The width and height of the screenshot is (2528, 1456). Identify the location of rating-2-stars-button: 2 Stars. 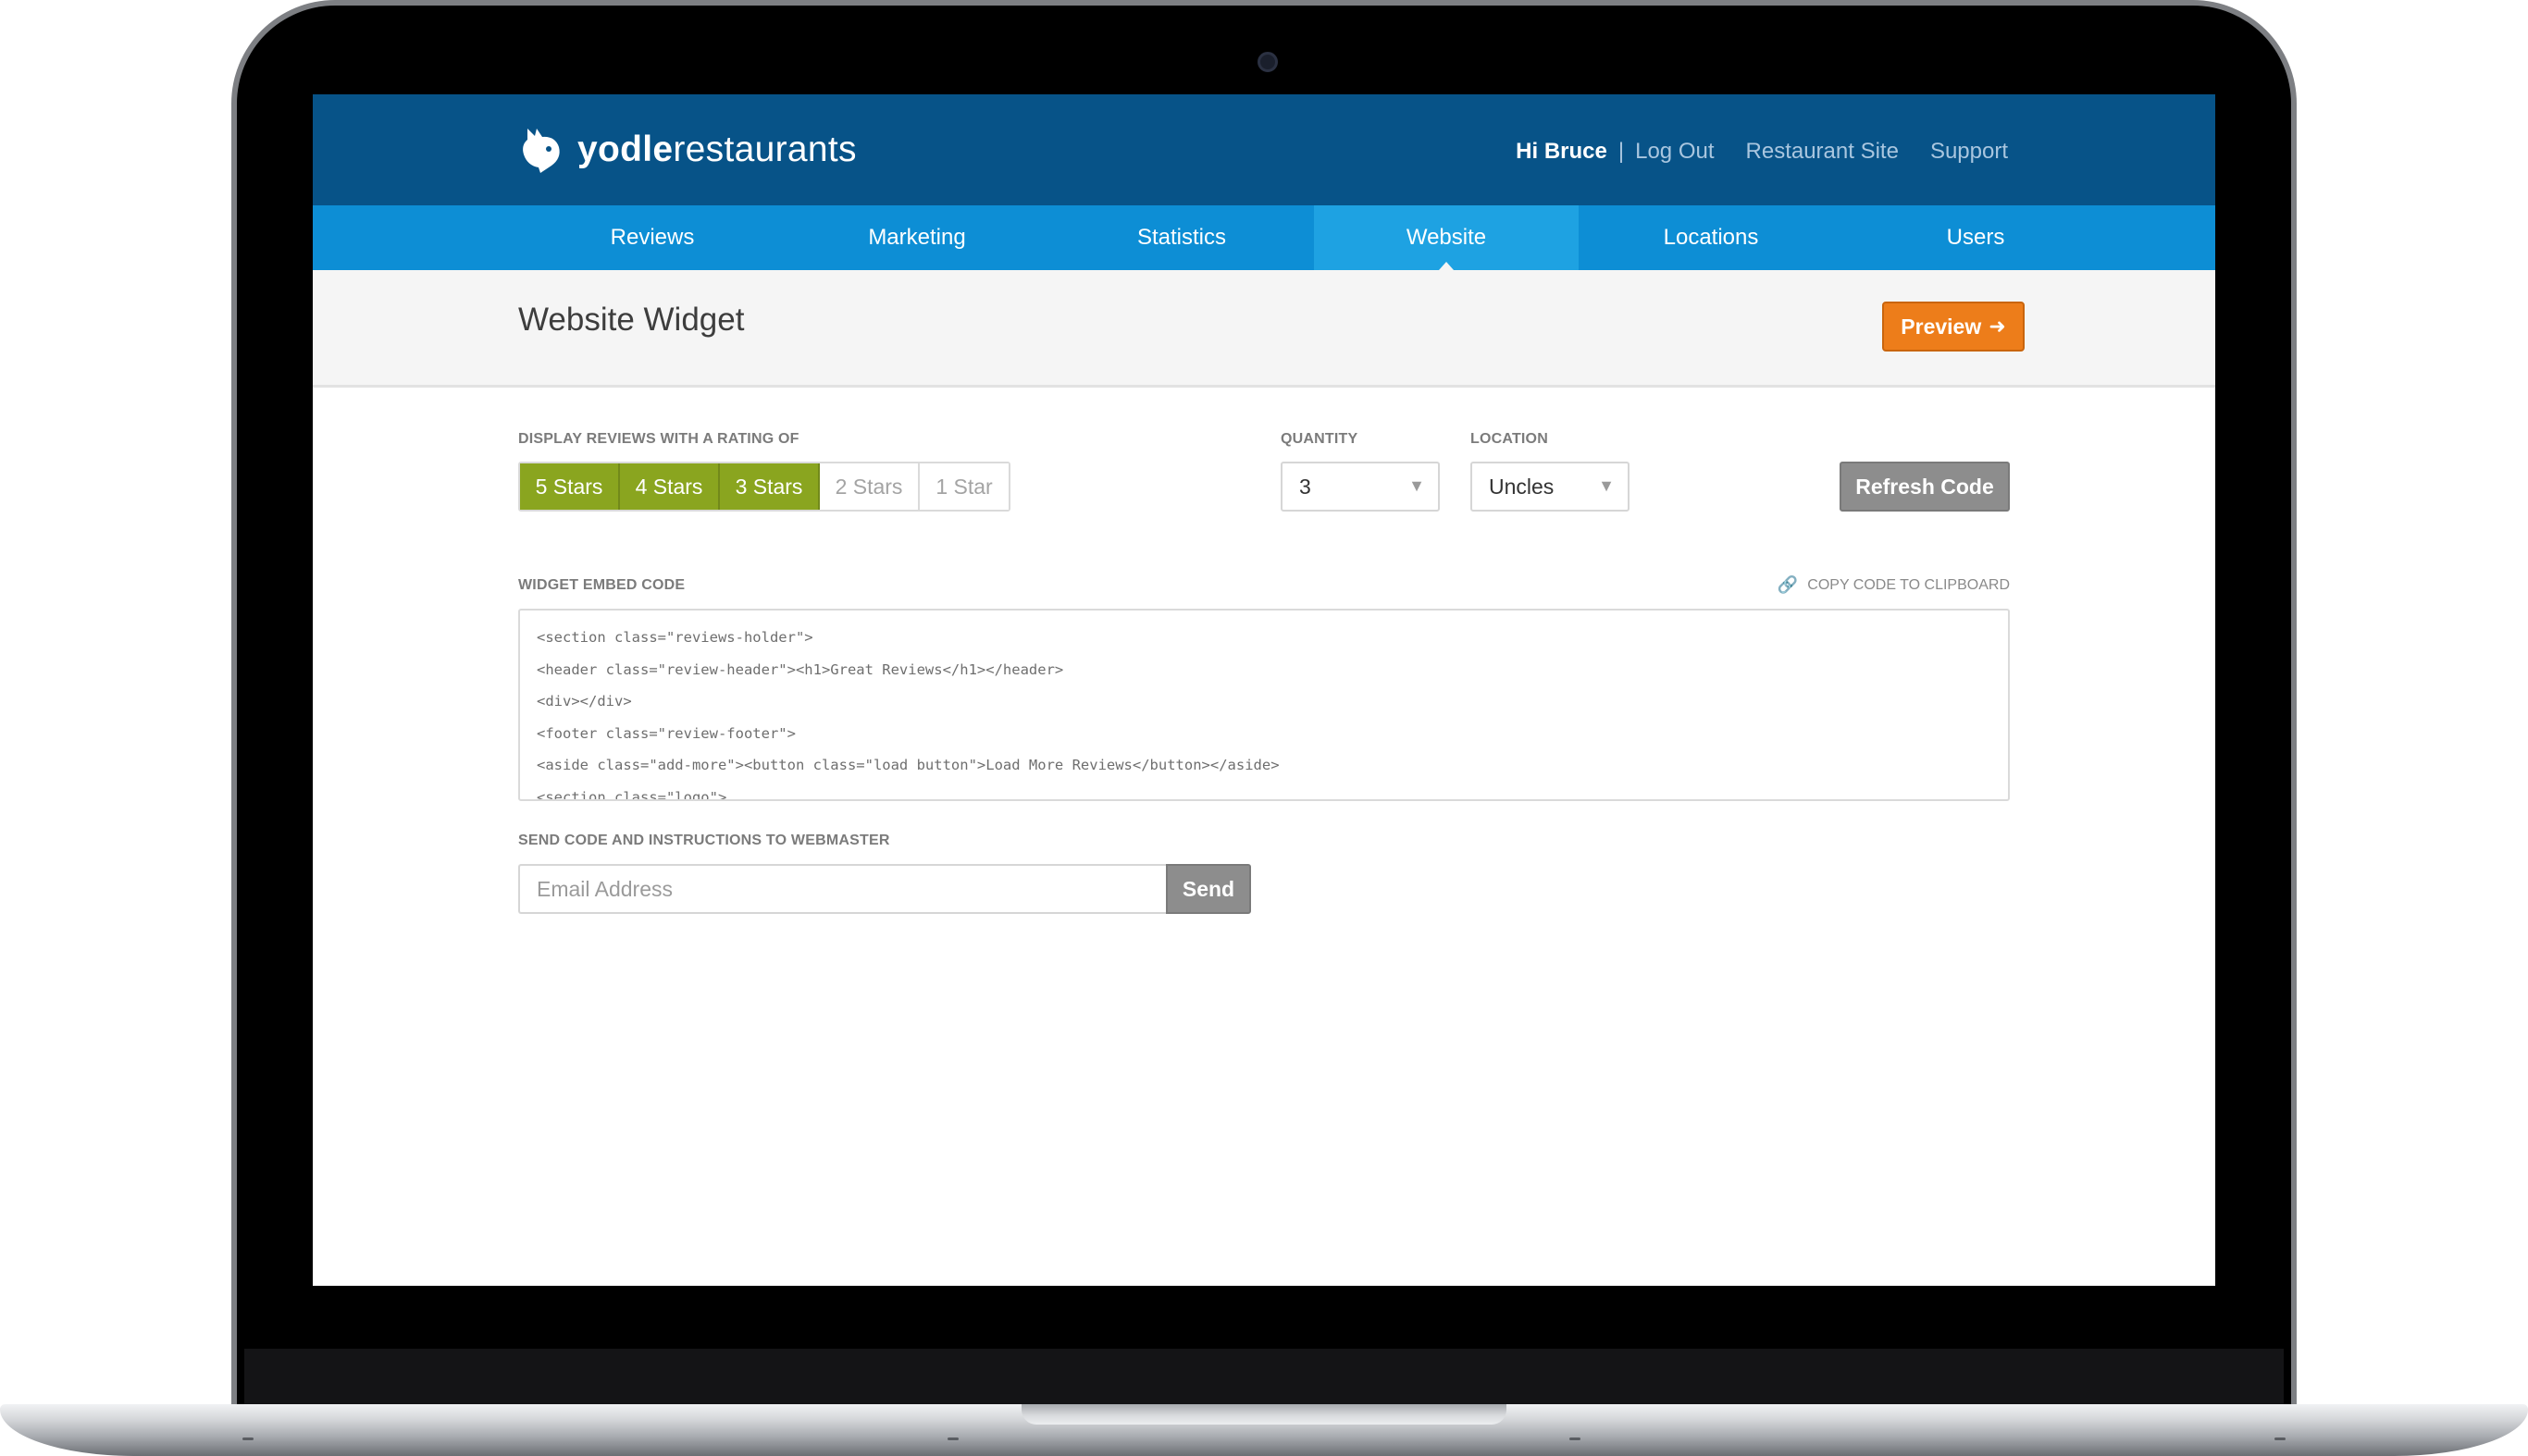
(870, 486).